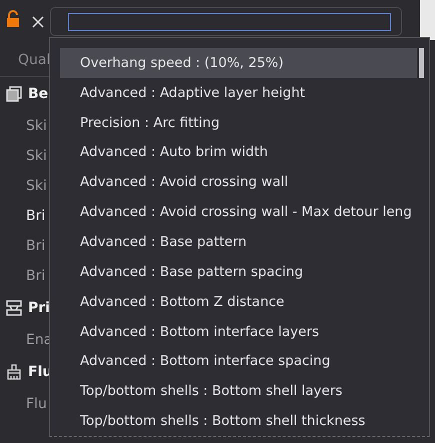  I want to click on search-field, so click(226, 21).